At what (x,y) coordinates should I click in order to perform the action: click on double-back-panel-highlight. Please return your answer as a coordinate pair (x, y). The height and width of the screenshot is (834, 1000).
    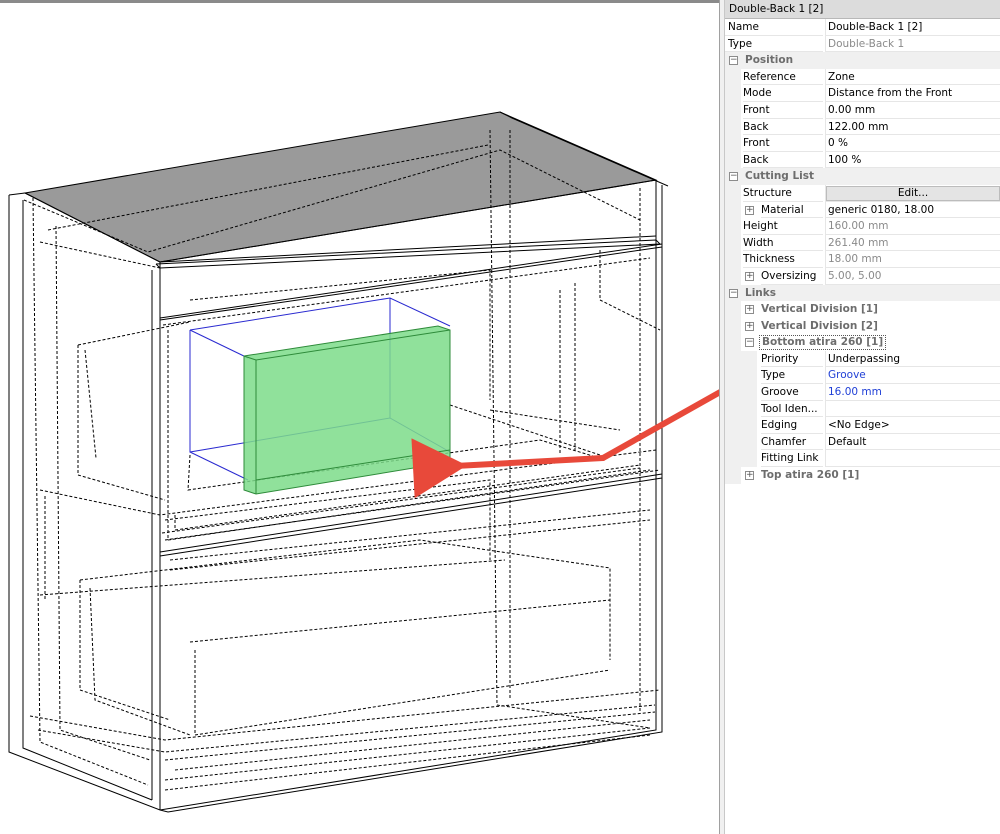
    Looking at the image, I should click on (347, 410).